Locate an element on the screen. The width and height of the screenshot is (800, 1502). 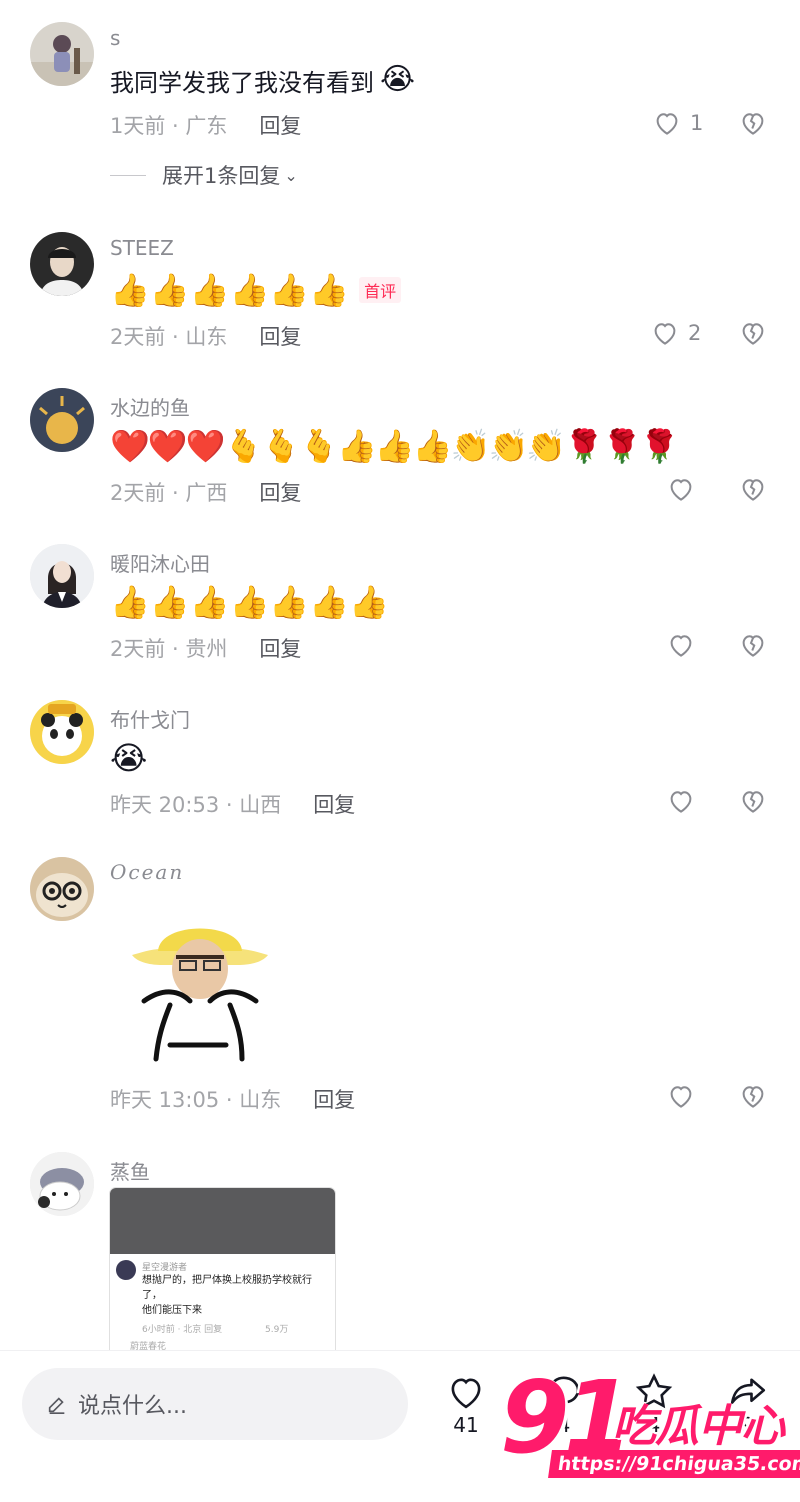
like-button: 1 is located at coordinates (677, 123).